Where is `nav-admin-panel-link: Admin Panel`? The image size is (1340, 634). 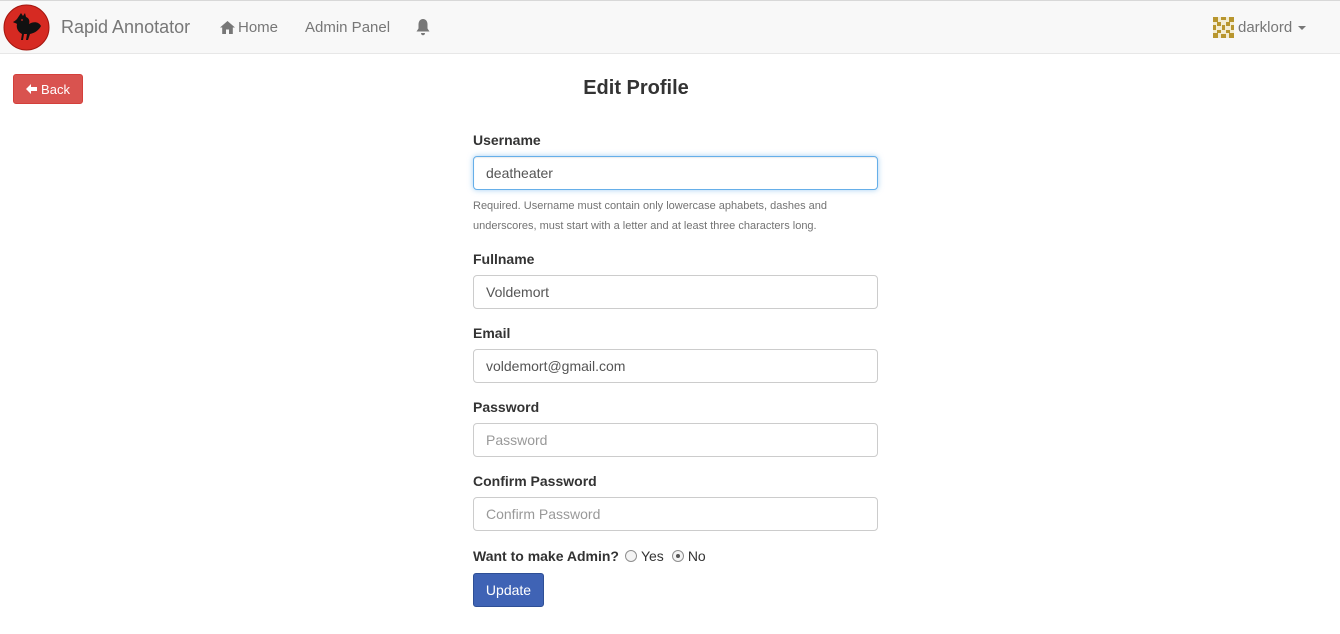
nav-admin-panel-link: Admin Panel is located at coordinates (347, 27).